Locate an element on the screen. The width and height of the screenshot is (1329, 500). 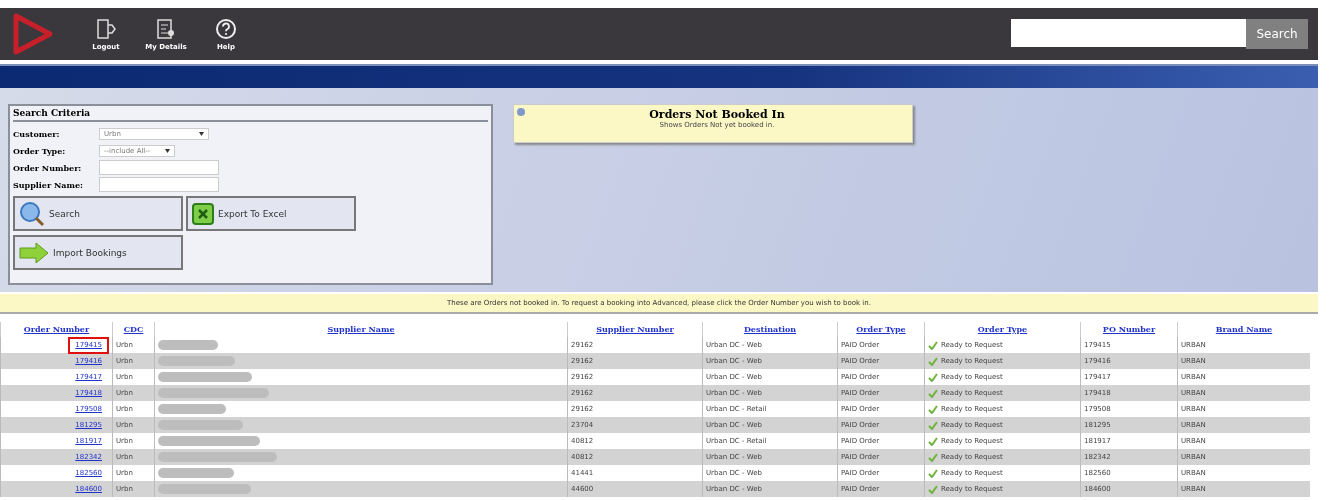
field-label: Order Number: is located at coordinates (48, 167).